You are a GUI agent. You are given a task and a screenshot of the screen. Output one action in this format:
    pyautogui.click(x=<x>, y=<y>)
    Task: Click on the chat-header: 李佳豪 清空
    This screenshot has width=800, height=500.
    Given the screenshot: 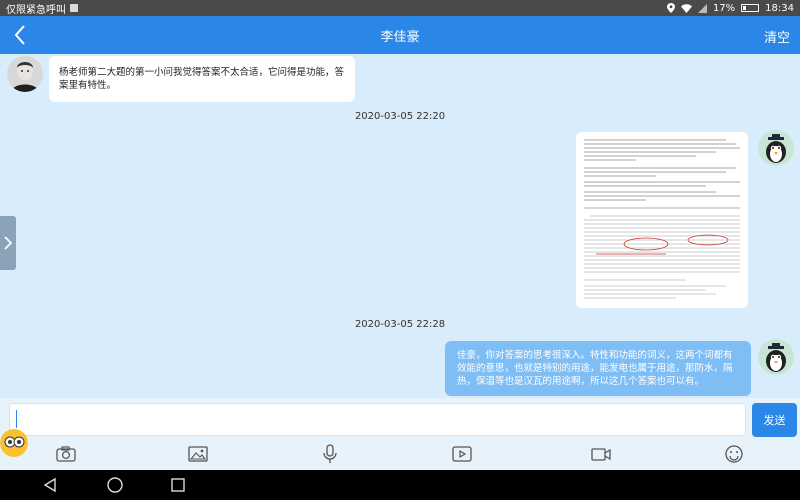 What is the action you would take?
    pyautogui.click(x=400, y=35)
    